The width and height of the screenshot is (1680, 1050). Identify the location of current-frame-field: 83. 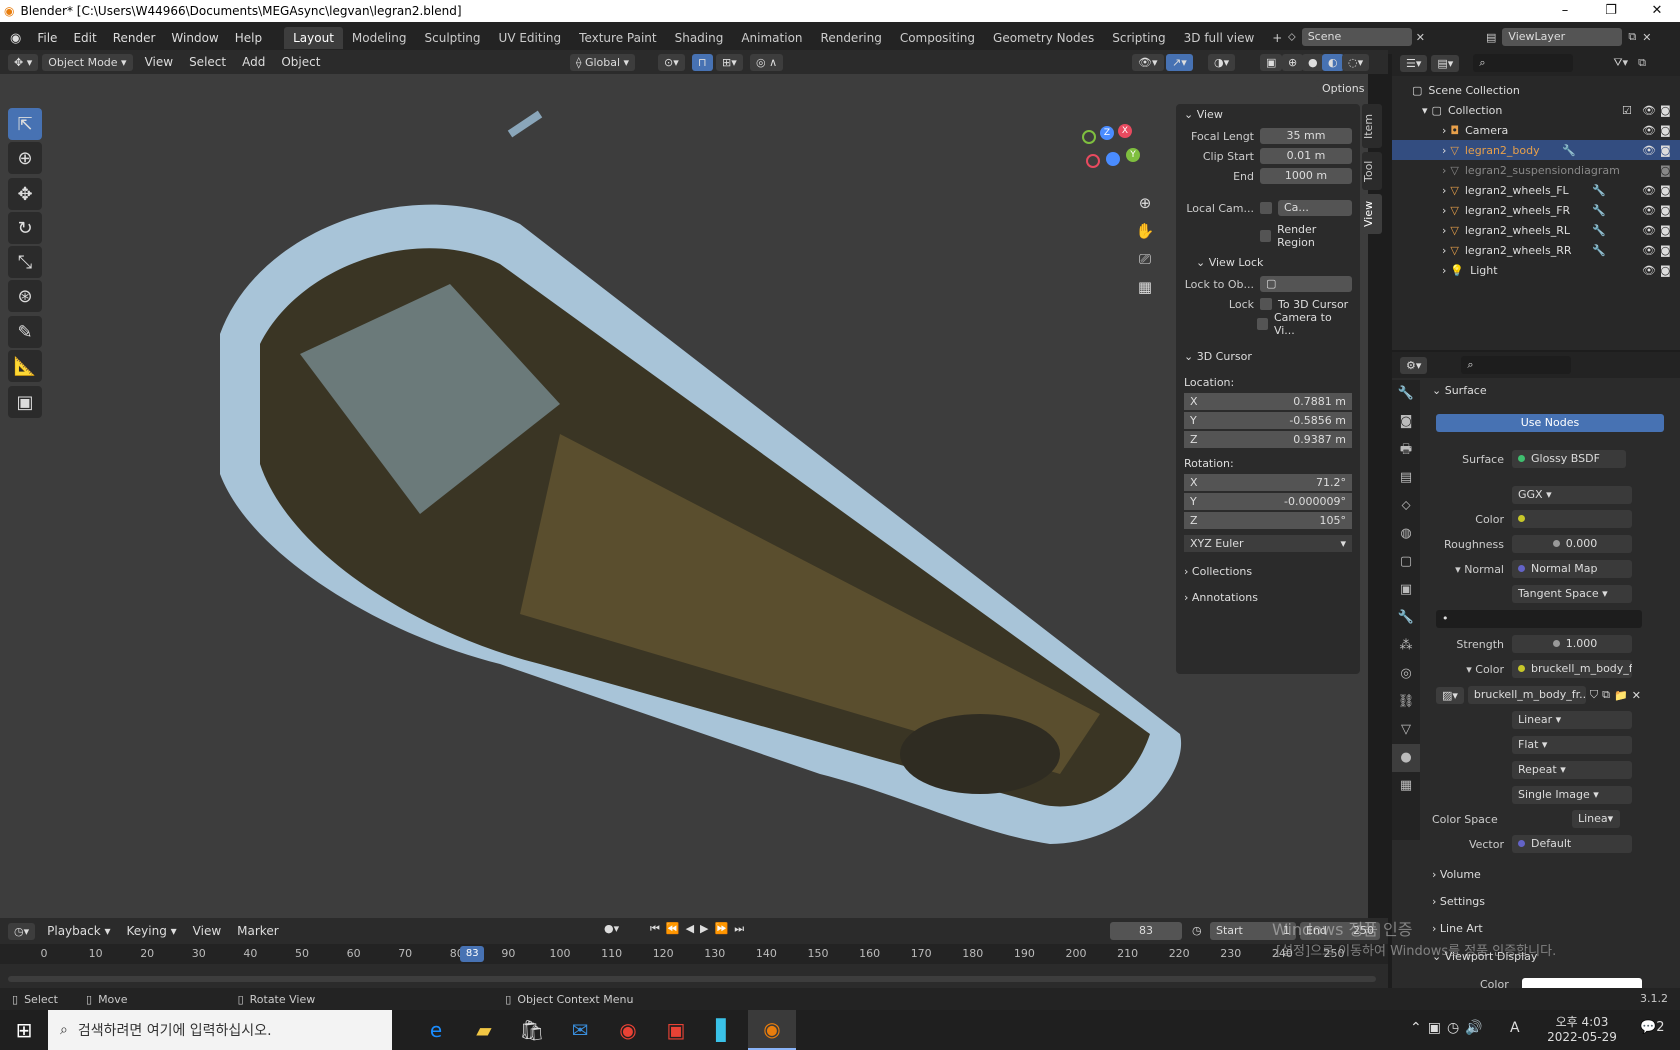
(1146, 931).